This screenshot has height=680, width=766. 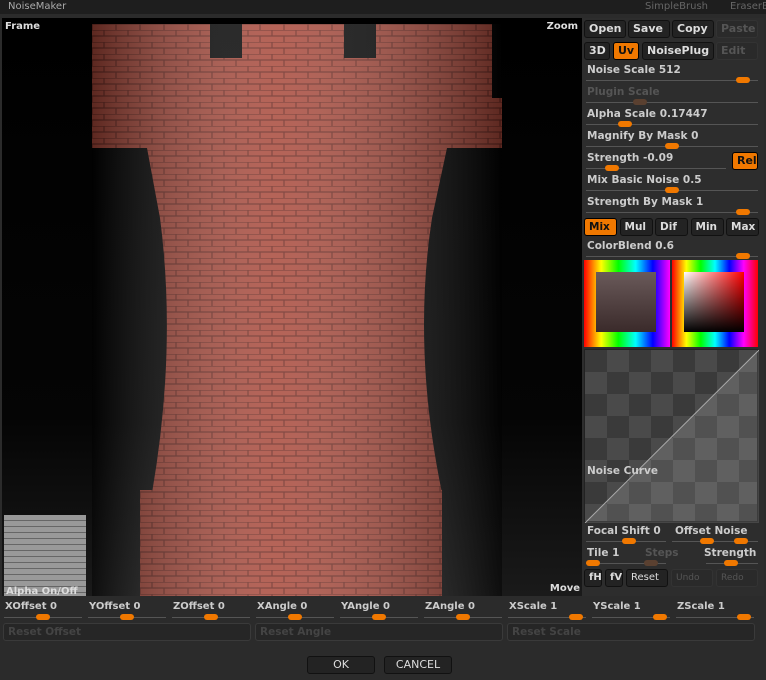 I want to click on flip-v-button: fV, so click(x=614, y=578).